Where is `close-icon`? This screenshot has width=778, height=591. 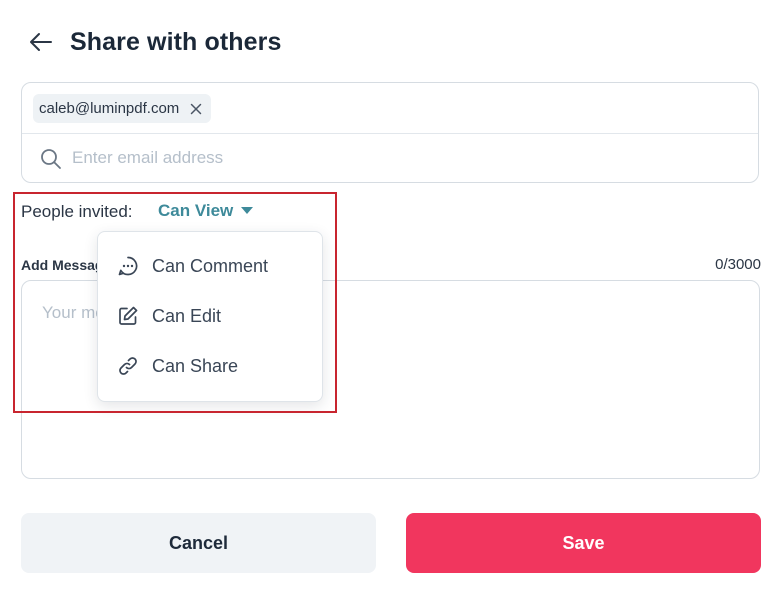 close-icon is located at coordinates (196, 108).